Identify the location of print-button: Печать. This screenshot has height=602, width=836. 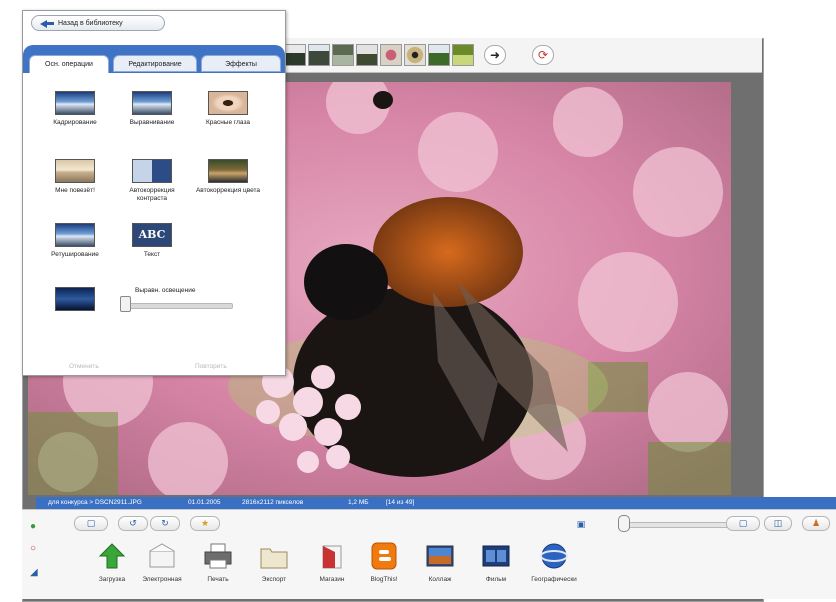
(218, 562).